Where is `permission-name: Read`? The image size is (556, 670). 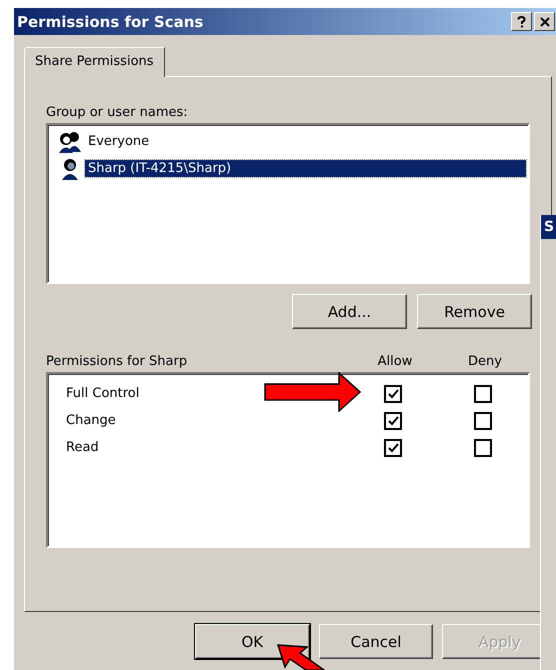
permission-name: Read is located at coordinates (82, 447).